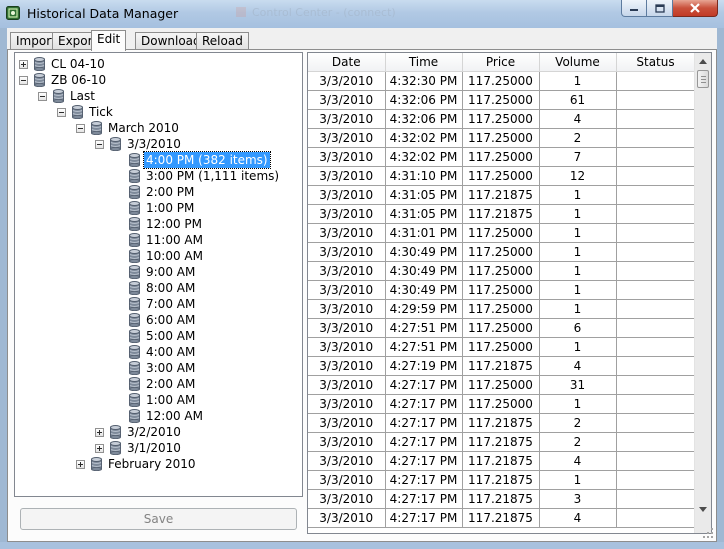 This screenshot has height=549, width=724. I want to click on table-row: 3/3/2010 4:27:51 PM 117.25000 1, so click(502, 347).